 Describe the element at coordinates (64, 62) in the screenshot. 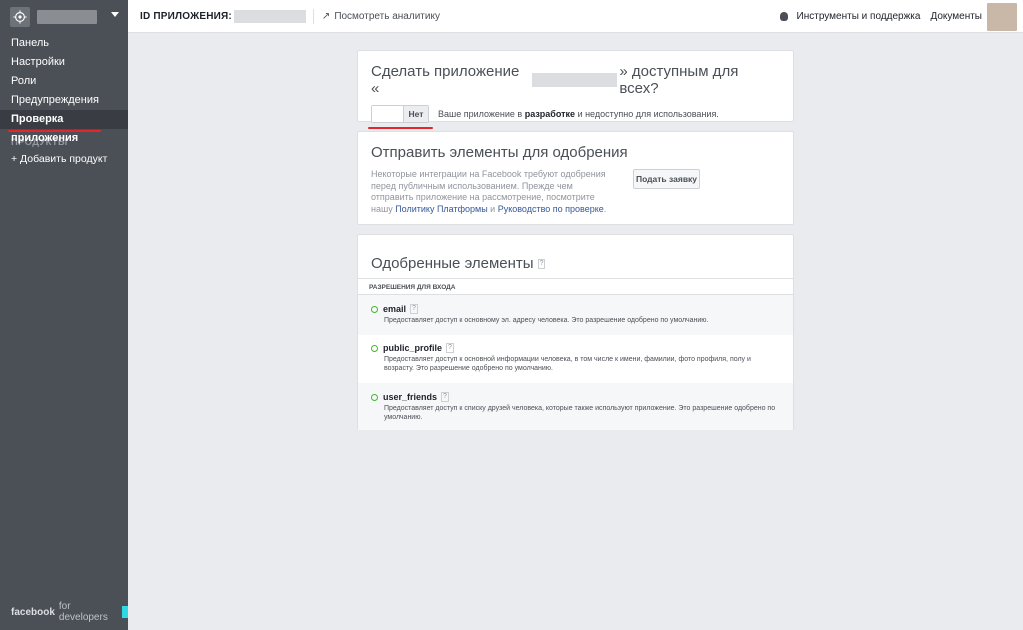

I see `sidebar-item-settings: Настройки` at that location.